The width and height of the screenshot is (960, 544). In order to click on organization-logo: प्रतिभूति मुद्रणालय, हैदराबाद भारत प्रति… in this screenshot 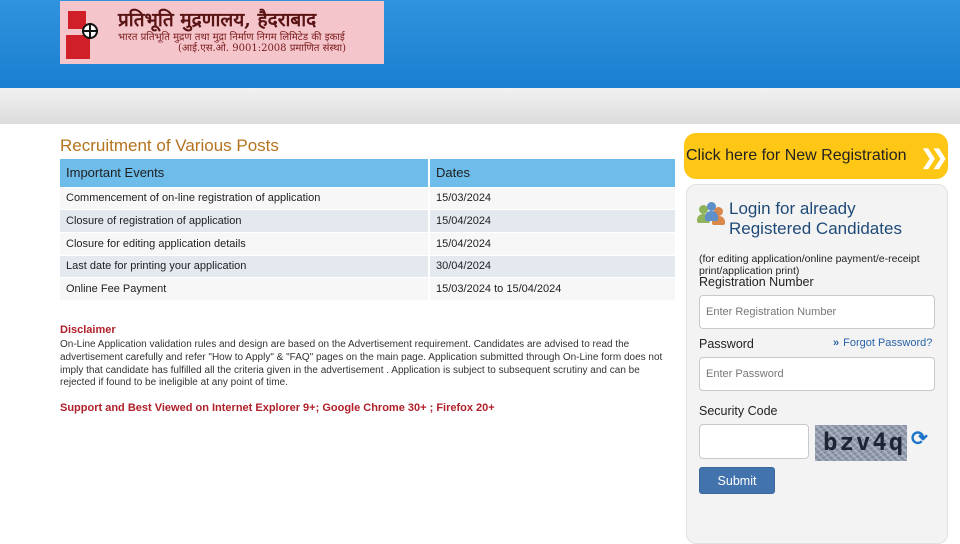, I will do `click(222, 32)`.